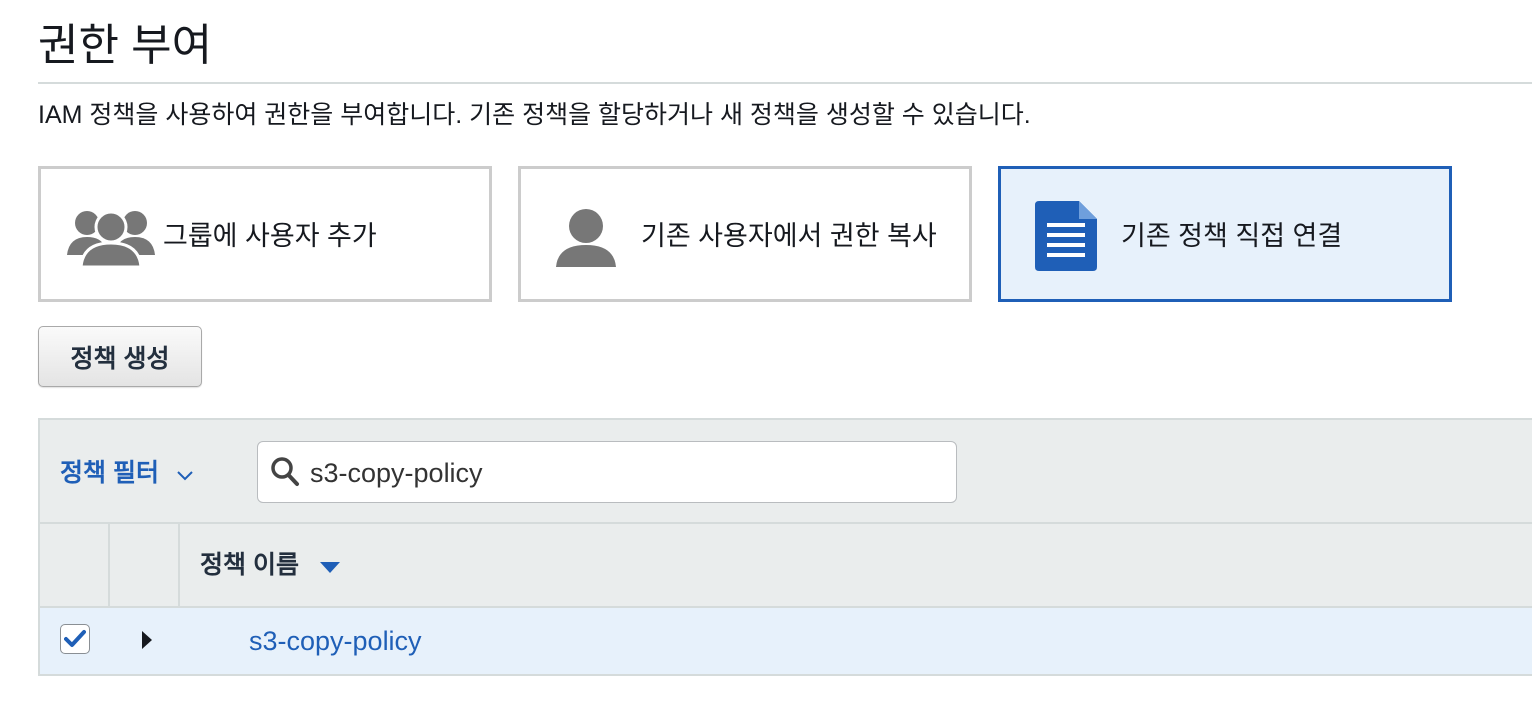 Image resolution: width=1532 pixels, height=718 pixels. Describe the element at coordinates (785, 565) in the screenshot. I see `table-header: 정책 이름` at that location.